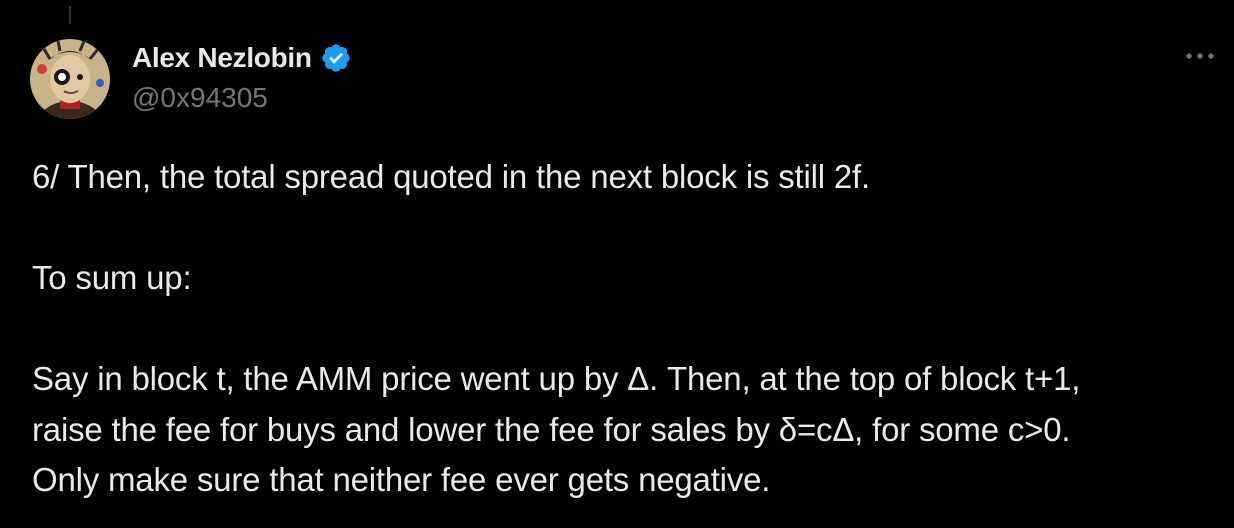  Describe the element at coordinates (222, 58) in the screenshot. I see `author-display-name: Alex Nezlobin` at that location.